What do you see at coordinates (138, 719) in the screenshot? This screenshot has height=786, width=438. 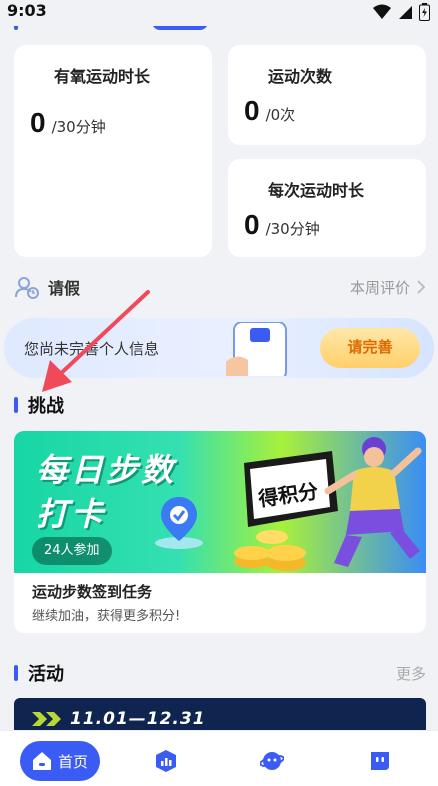 I see `activity-date-range: 11.01—12.31` at bounding box center [138, 719].